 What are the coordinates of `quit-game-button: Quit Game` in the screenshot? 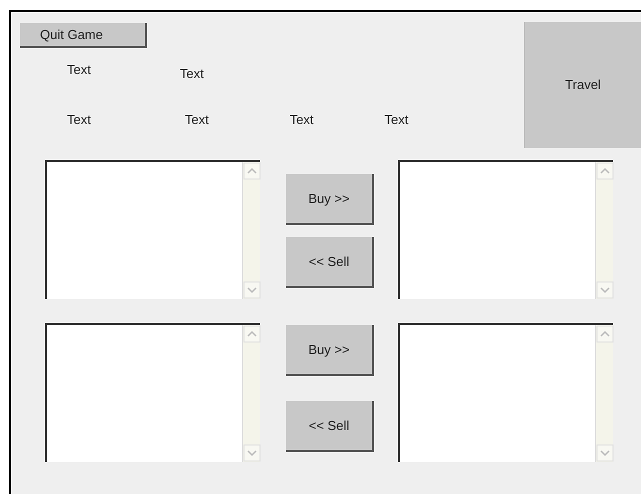 It's located at (83, 35).